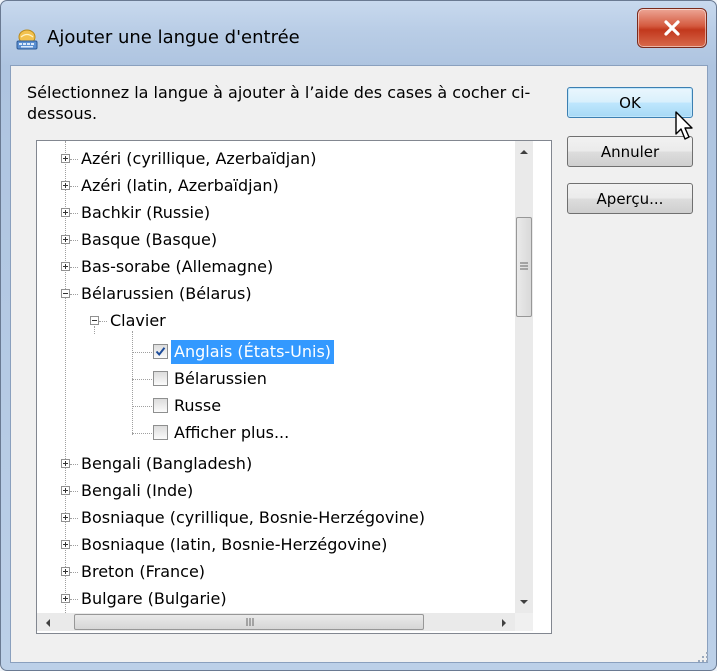 This screenshot has width=717, height=671. I want to click on title-bar: Ajouter une langue d'entrée, so click(358, 32).